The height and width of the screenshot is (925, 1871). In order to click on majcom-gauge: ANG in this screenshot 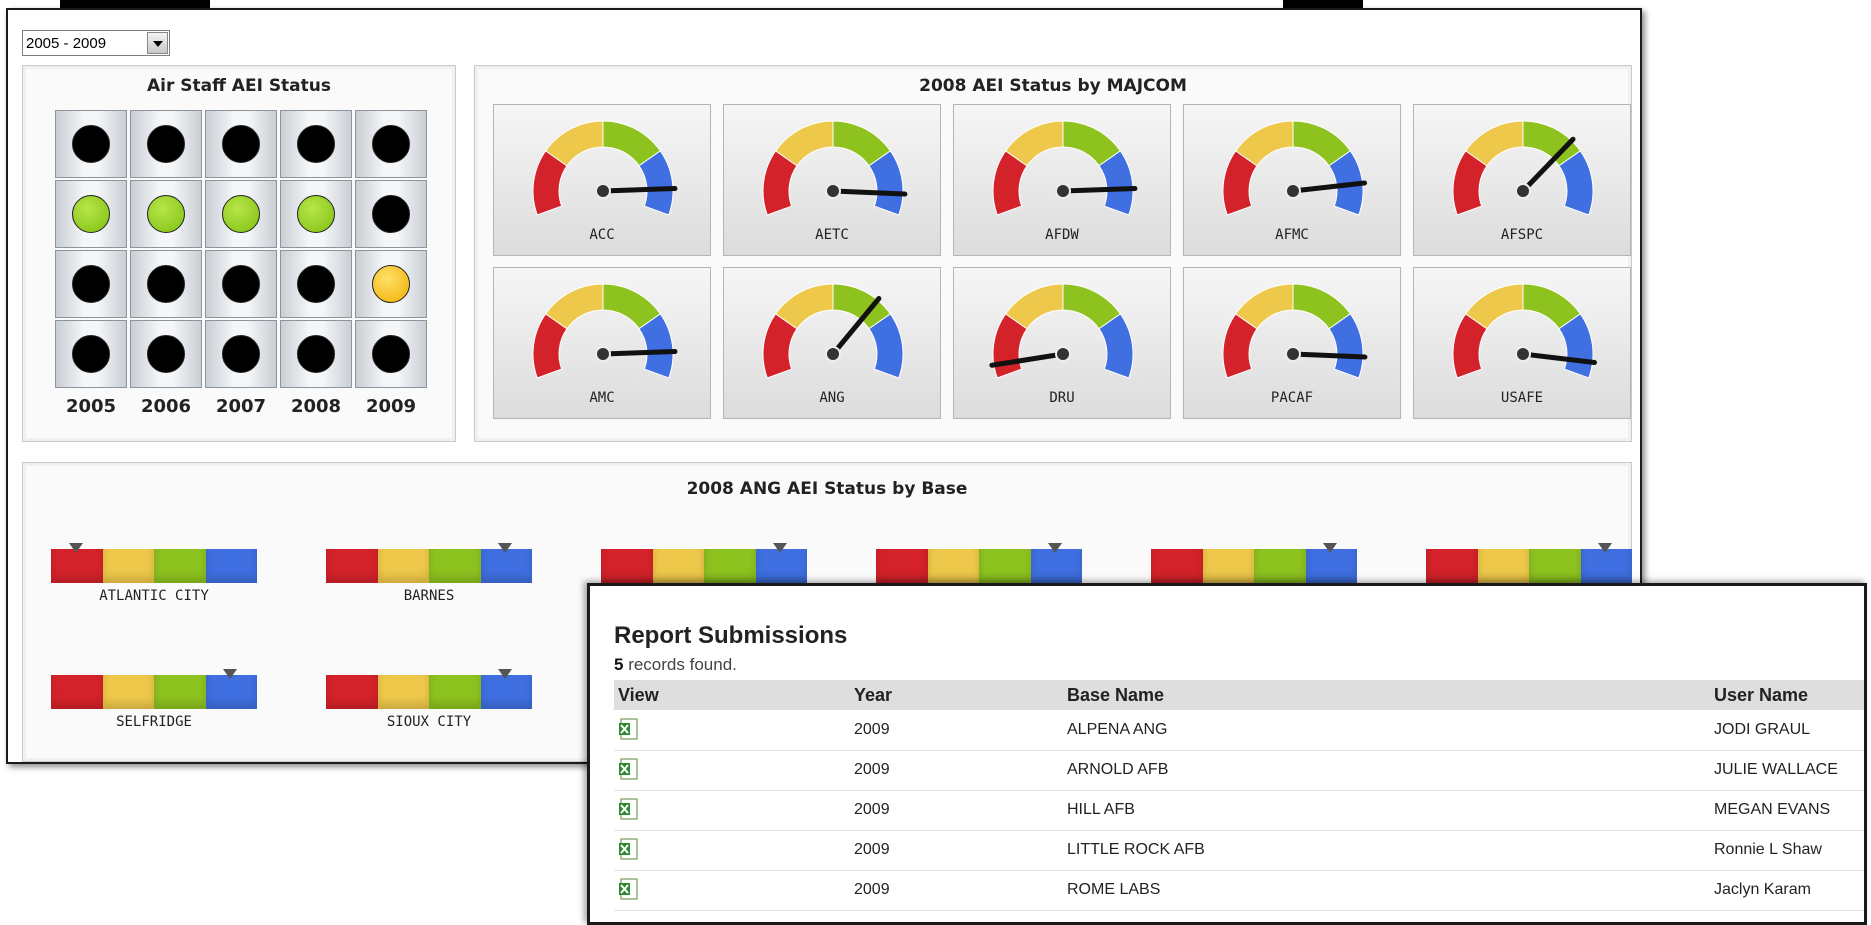, I will do `click(832, 343)`.